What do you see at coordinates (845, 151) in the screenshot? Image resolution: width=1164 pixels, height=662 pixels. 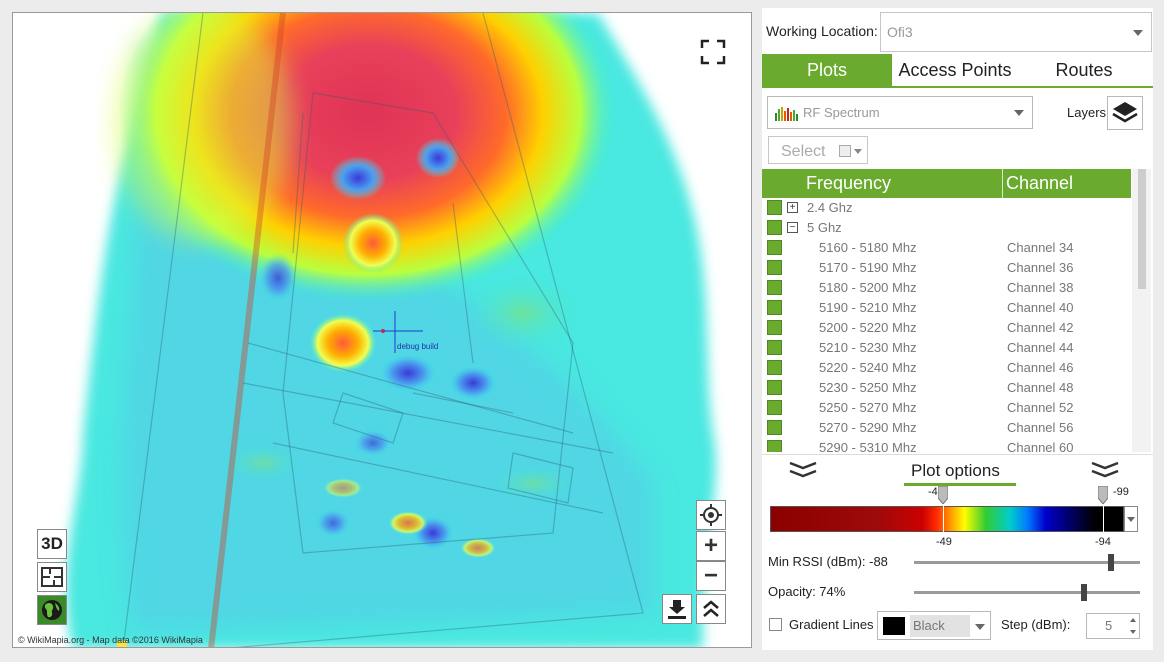 I see `select-all-checkbox` at bounding box center [845, 151].